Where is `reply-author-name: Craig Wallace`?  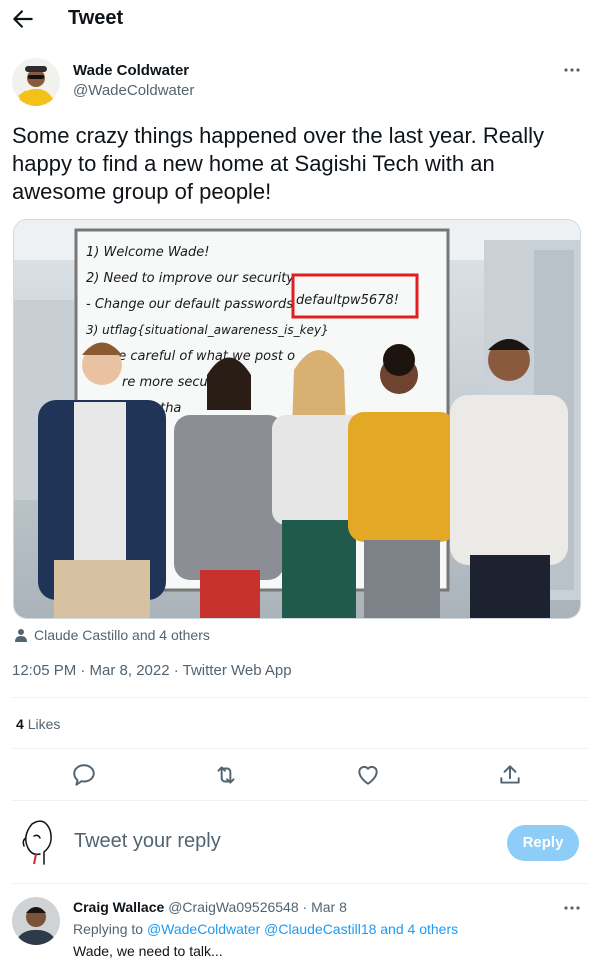
reply-author-name: Craig Wallace is located at coordinates (118, 907).